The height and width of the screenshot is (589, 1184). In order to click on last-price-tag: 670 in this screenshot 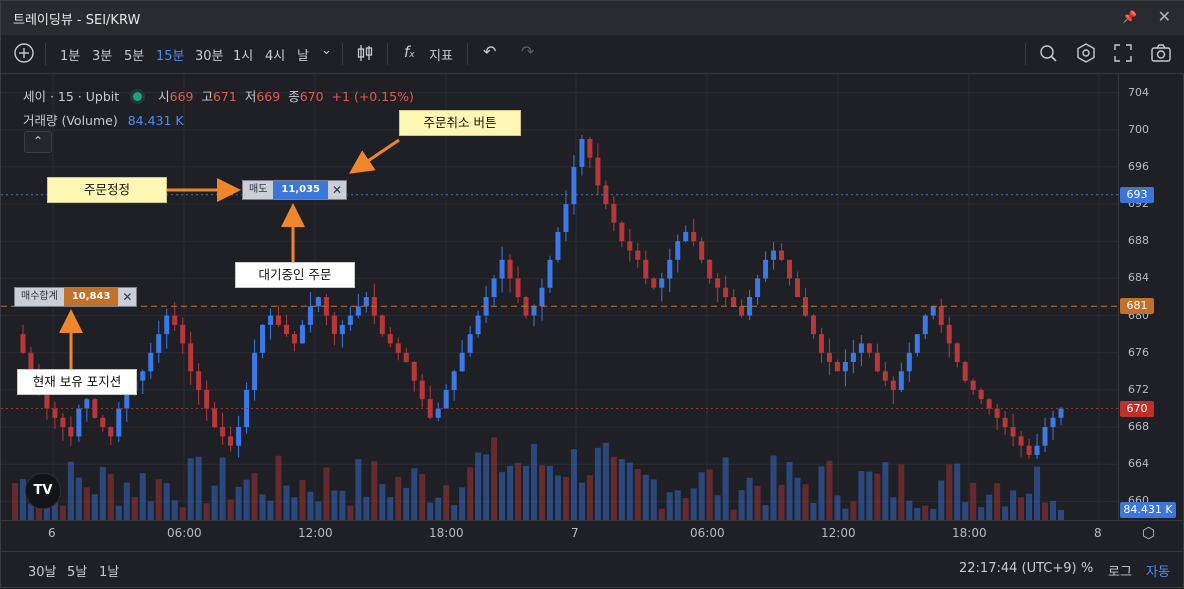, I will do `click(1137, 408)`.